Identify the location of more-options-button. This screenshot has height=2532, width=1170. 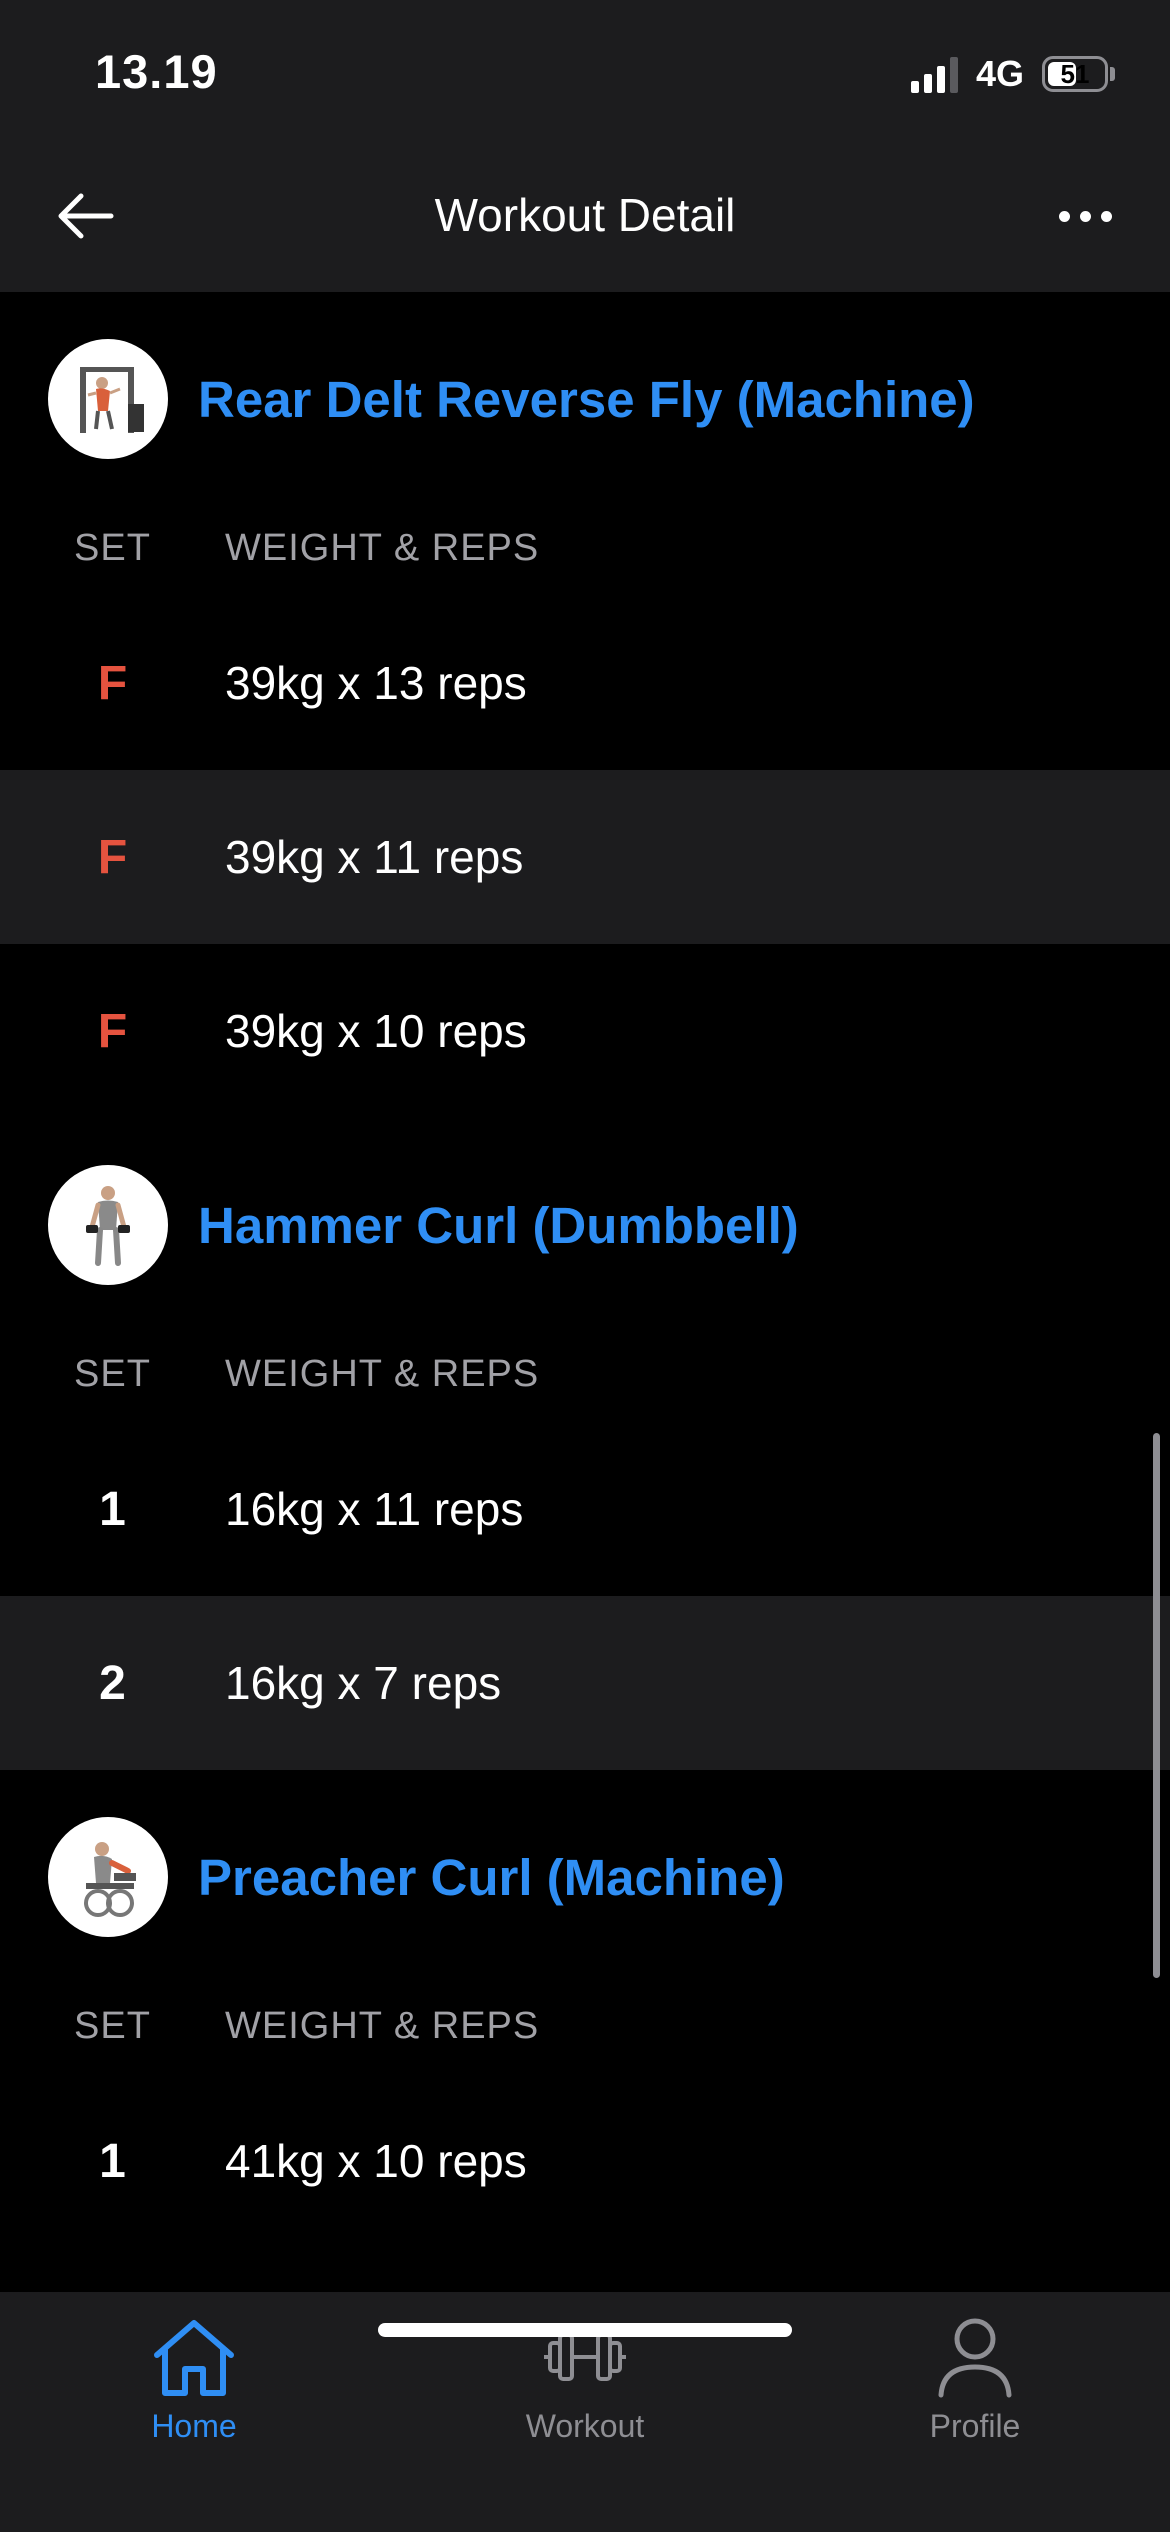
(1085, 216).